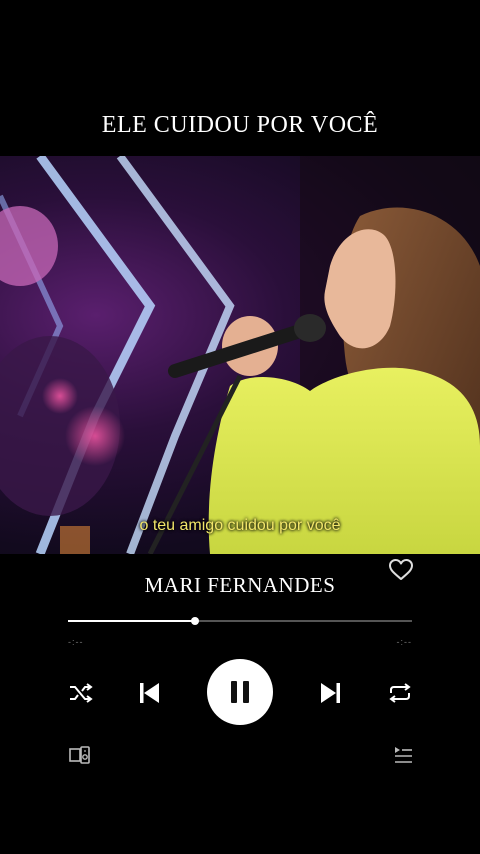 This screenshot has width=480, height=854. I want to click on connect-device-icon, so click(79, 755).